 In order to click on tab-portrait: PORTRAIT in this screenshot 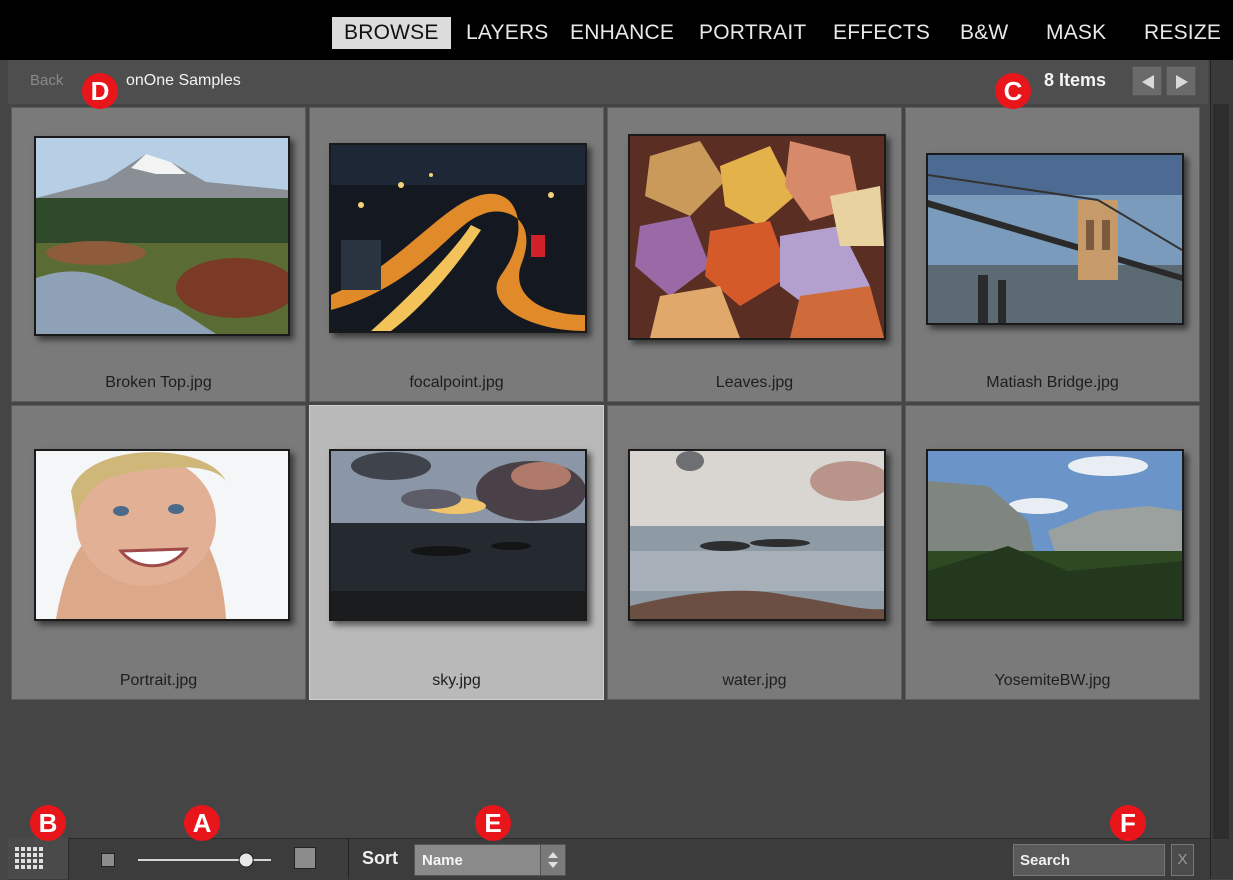, I will do `click(752, 33)`.